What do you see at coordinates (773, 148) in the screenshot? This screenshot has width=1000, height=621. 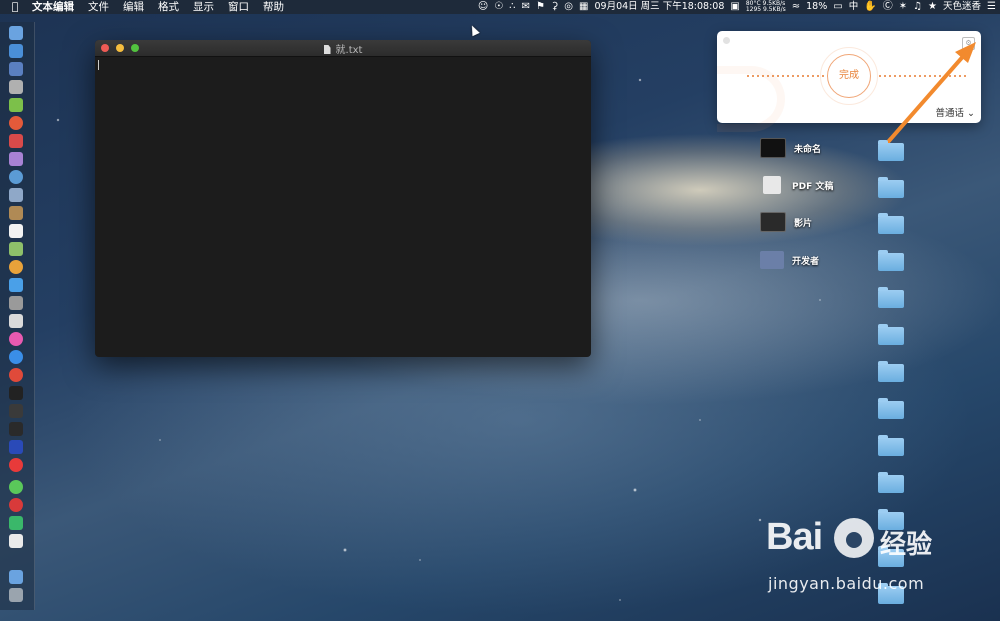 I see `image-thumbnail-icon` at bounding box center [773, 148].